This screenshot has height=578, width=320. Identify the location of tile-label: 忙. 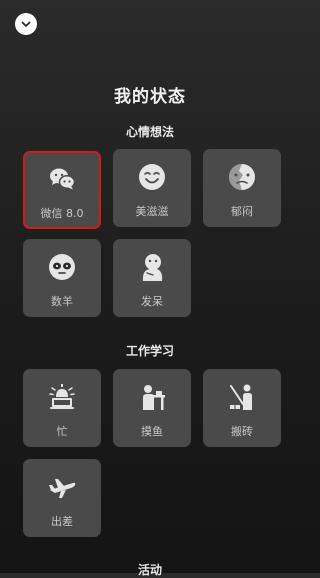
(62, 431).